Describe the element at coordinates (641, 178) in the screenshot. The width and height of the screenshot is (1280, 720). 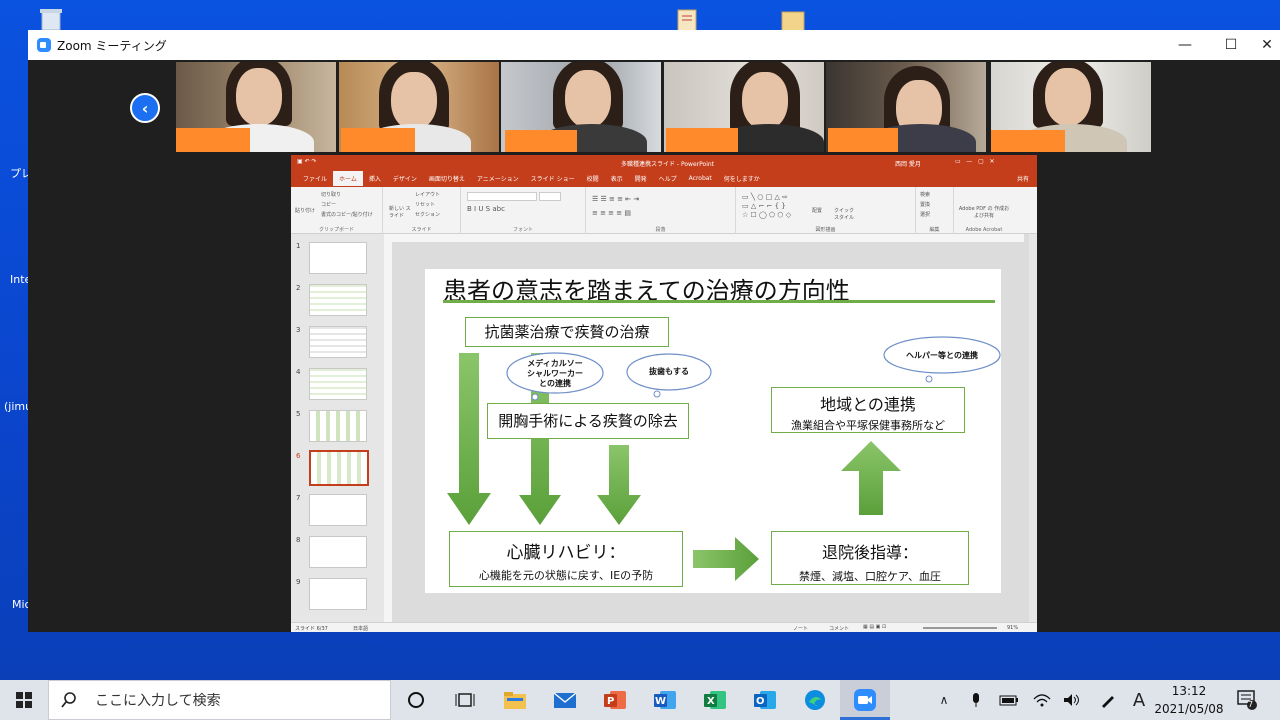
I see `tab-developer: 開発` at that location.